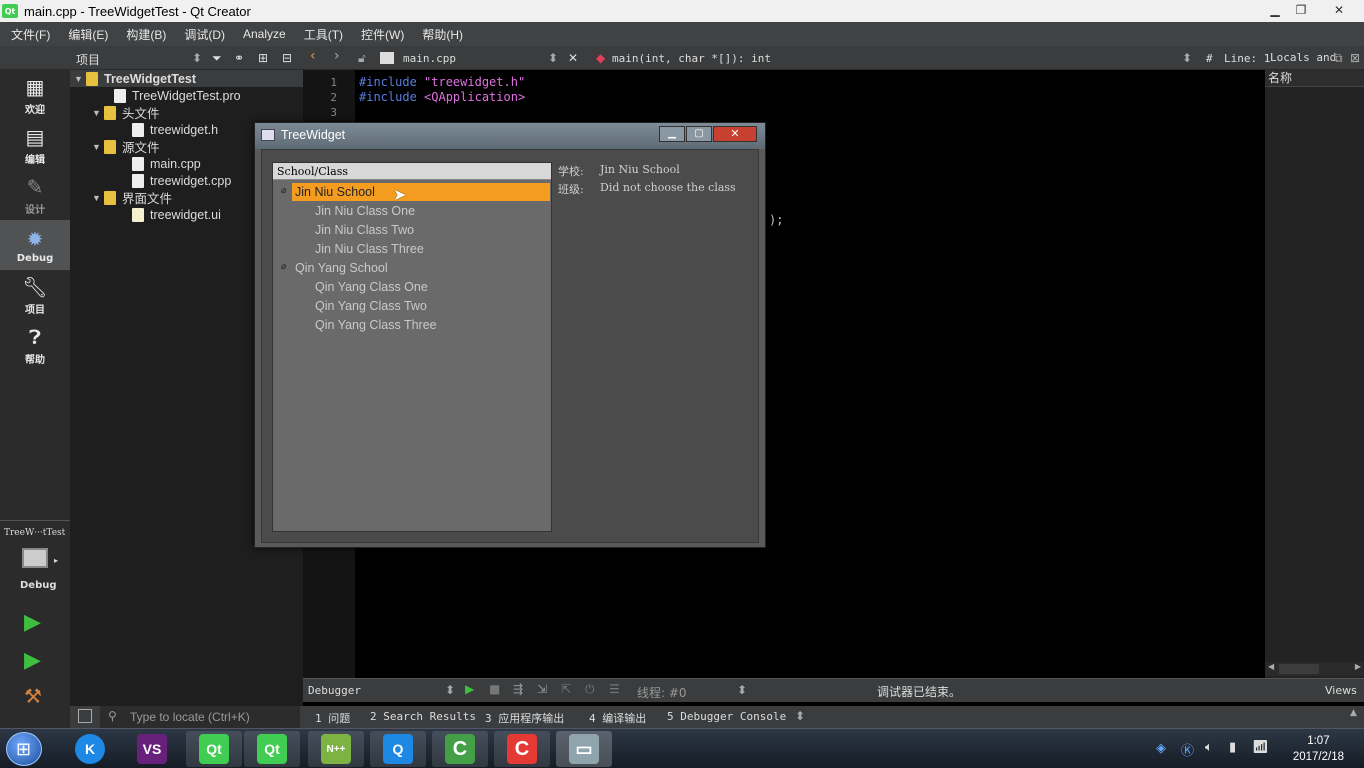 The width and height of the screenshot is (1364, 768). What do you see at coordinates (214, 749) in the screenshot?
I see `taskbar-app-qt-1: Qt` at bounding box center [214, 749].